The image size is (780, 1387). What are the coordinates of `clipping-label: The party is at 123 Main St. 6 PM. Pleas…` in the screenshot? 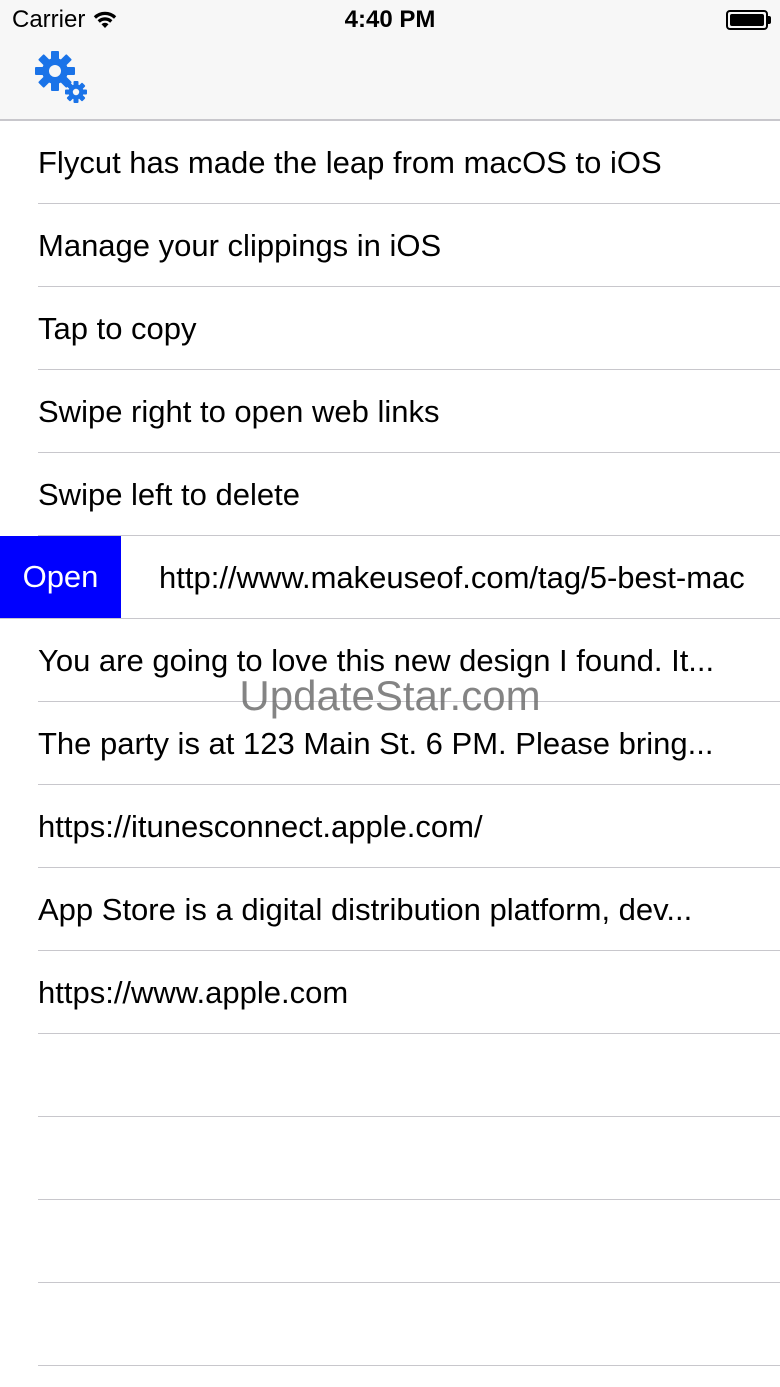 It's located at (376, 743).